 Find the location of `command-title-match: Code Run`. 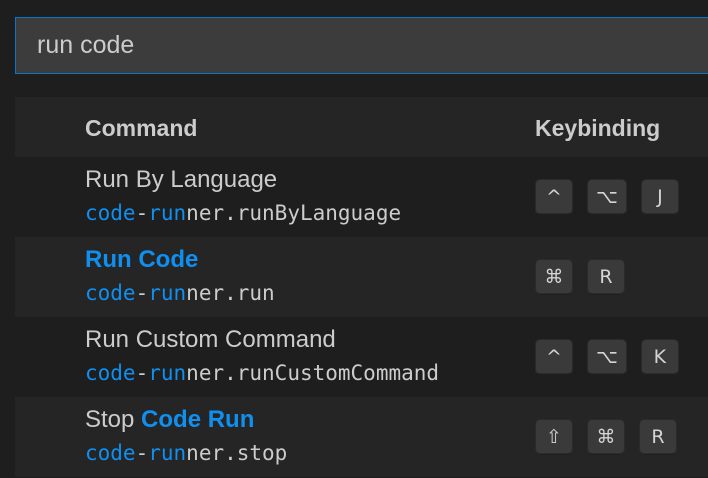

command-title-match: Code Run is located at coordinates (198, 419).